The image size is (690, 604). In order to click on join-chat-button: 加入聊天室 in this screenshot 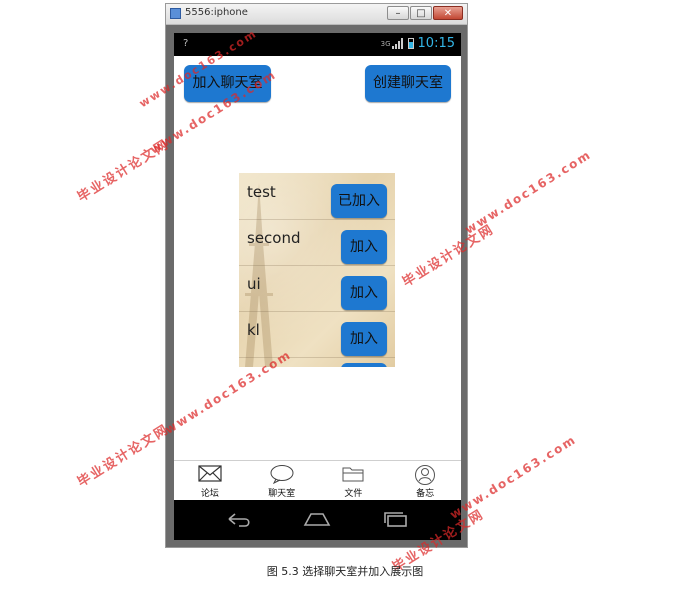, I will do `click(227, 83)`.